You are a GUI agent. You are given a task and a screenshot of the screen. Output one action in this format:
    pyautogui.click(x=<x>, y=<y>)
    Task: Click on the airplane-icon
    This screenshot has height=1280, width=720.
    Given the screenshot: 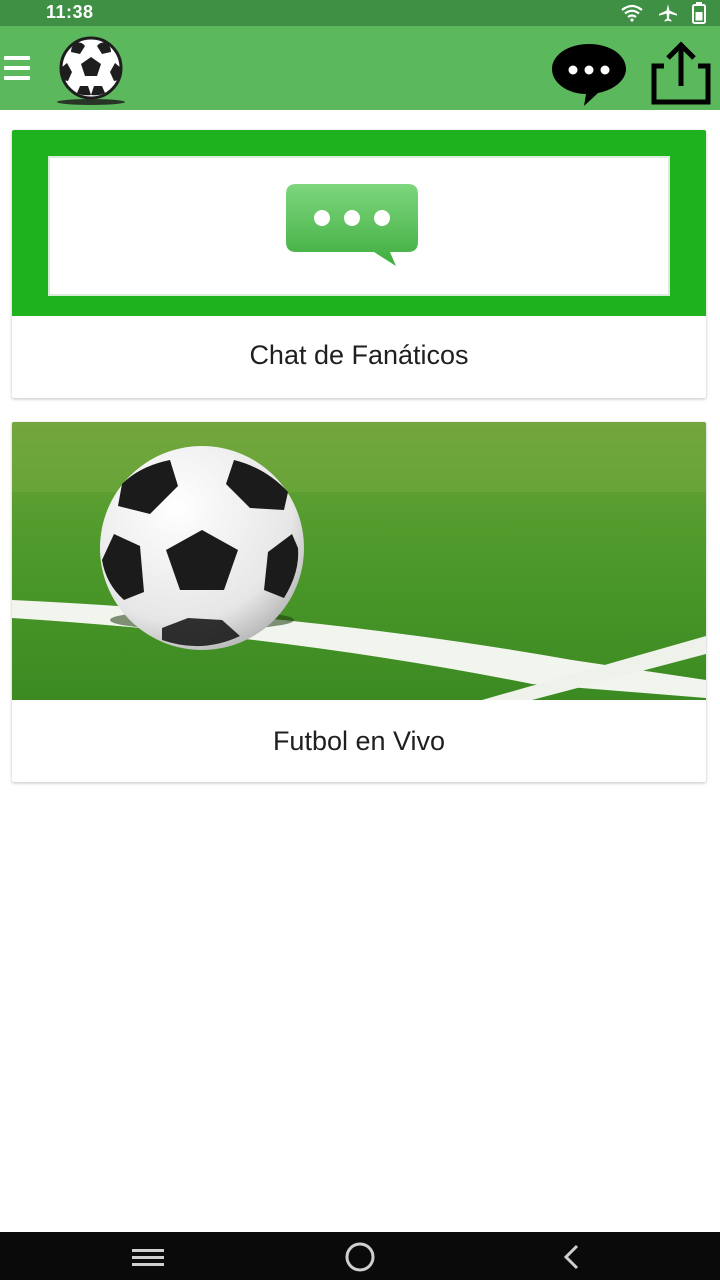 What is the action you would take?
    pyautogui.click(x=668, y=13)
    